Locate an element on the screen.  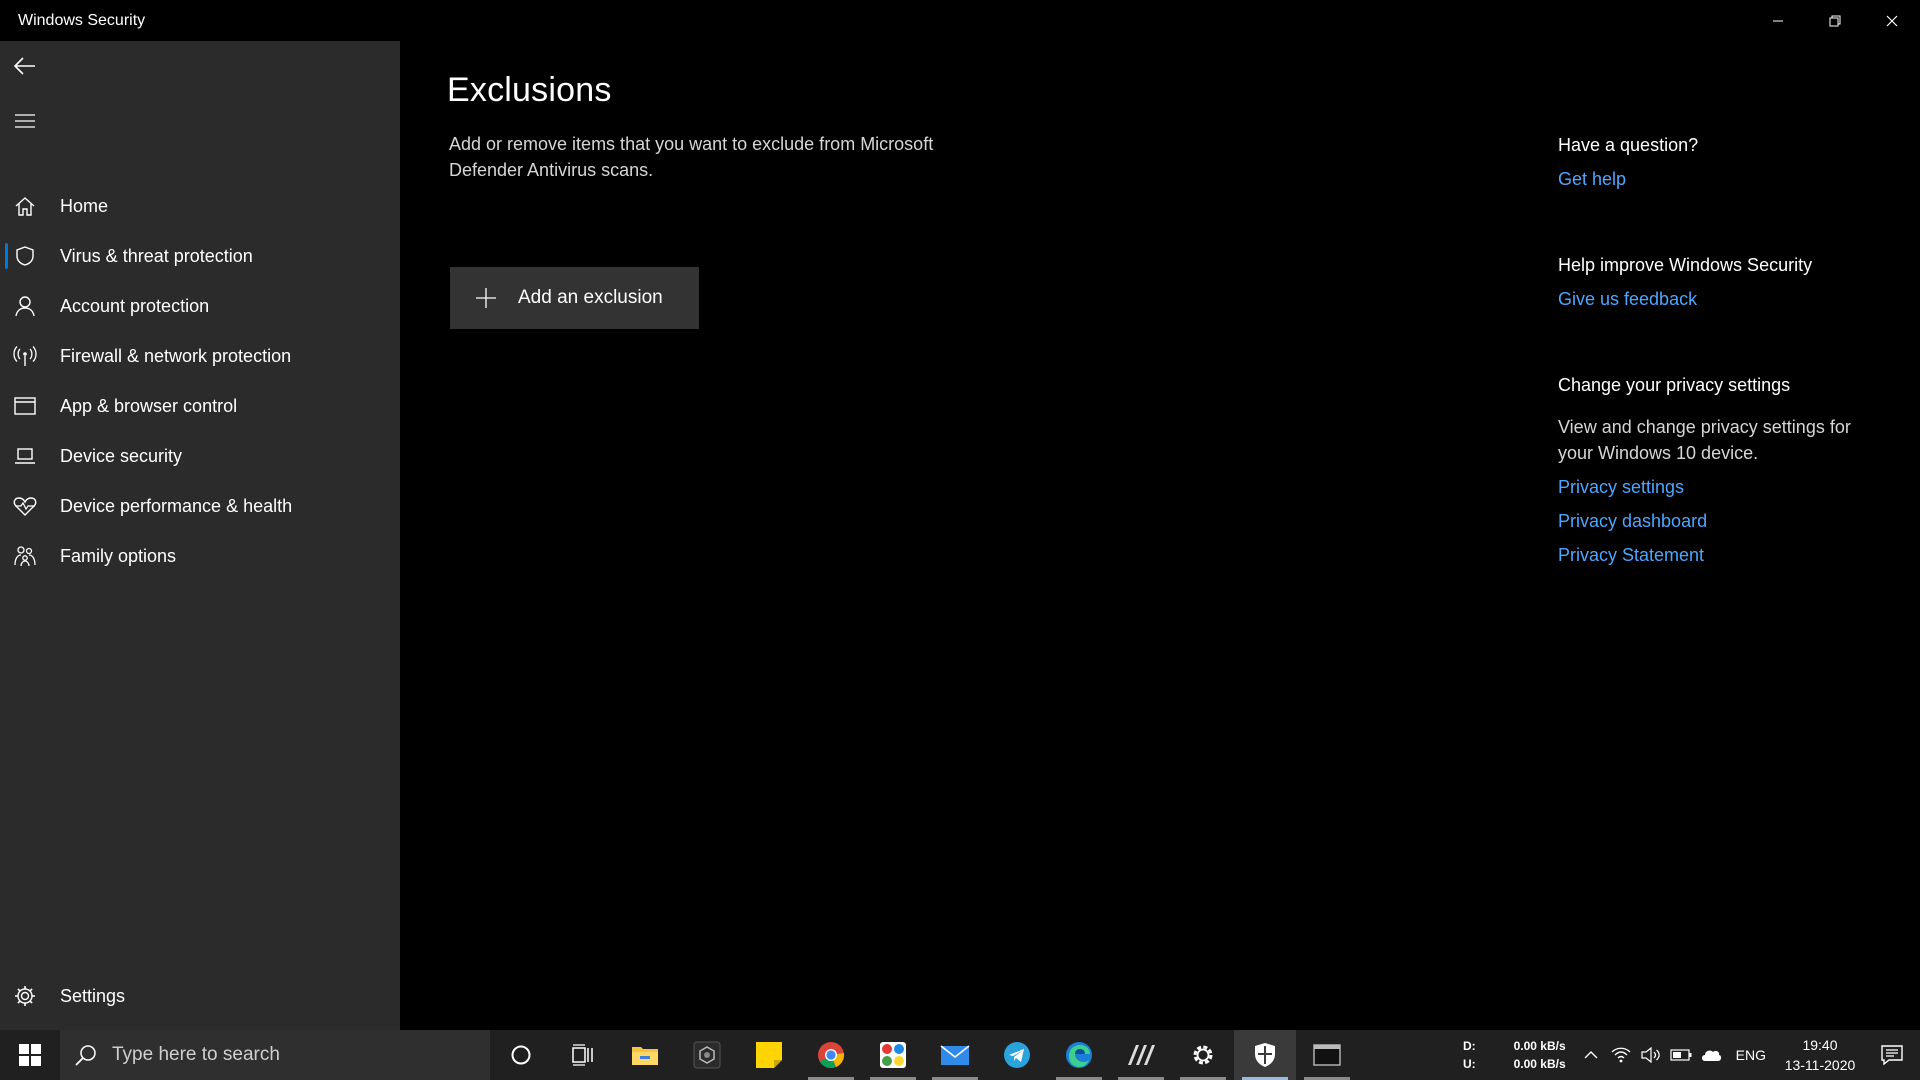
taskbar-chrome is located at coordinates (831, 1055).